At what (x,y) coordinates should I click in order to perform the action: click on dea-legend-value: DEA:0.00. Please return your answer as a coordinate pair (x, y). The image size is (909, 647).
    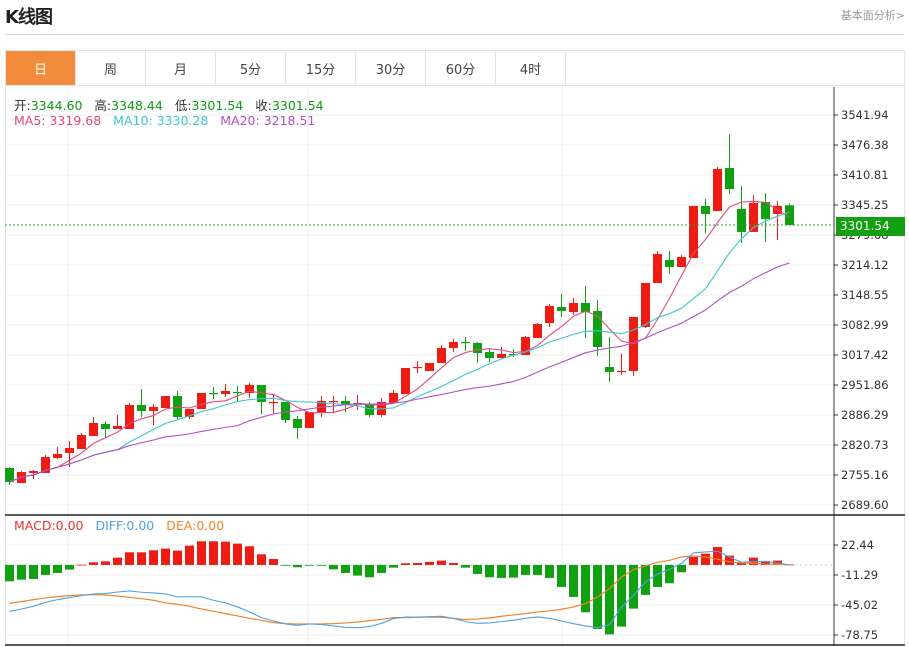
    Looking at the image, I should click on (195, 525).